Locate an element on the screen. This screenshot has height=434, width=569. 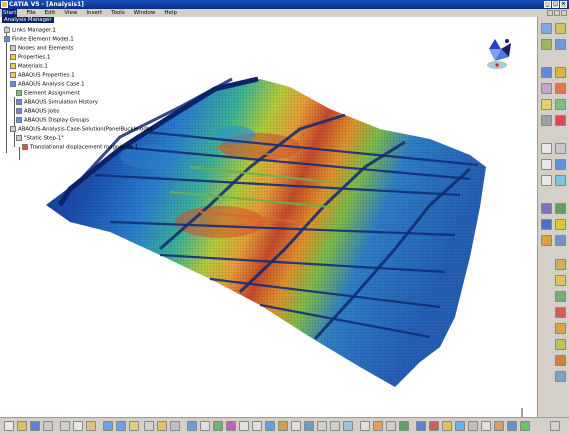
extremum-icon is located at coordinates (499, 426).